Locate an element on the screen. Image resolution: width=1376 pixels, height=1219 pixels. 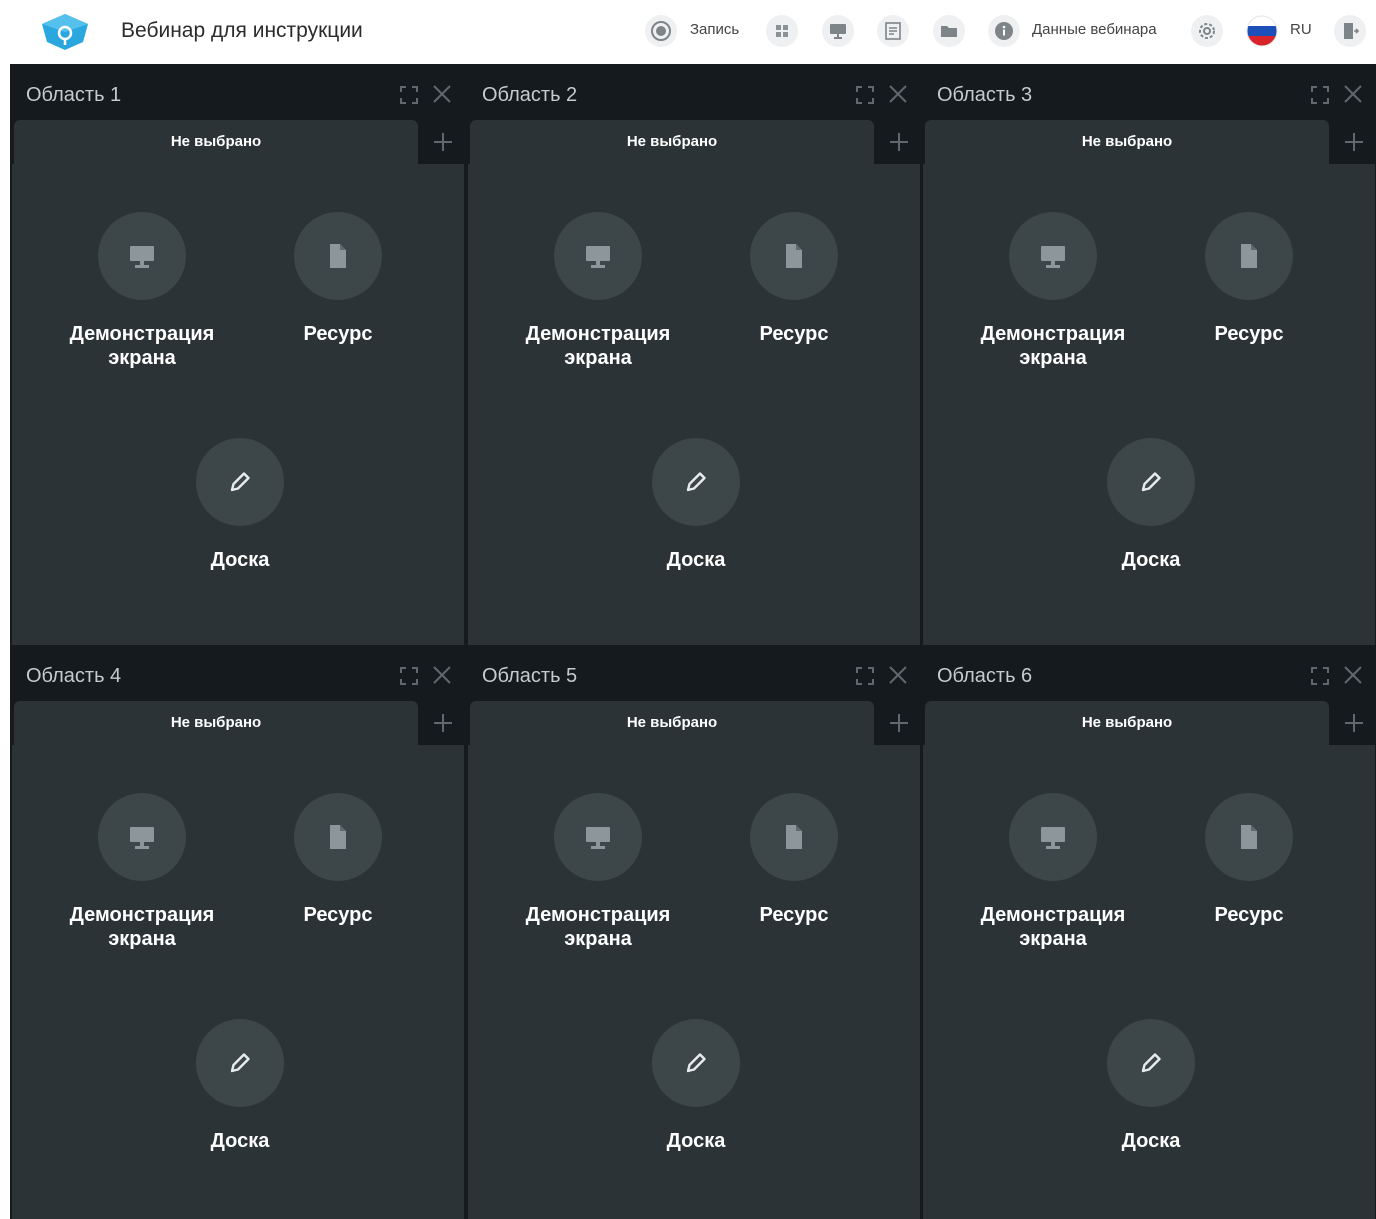
russia-flag-icon is located at coordinates (1262, 31).